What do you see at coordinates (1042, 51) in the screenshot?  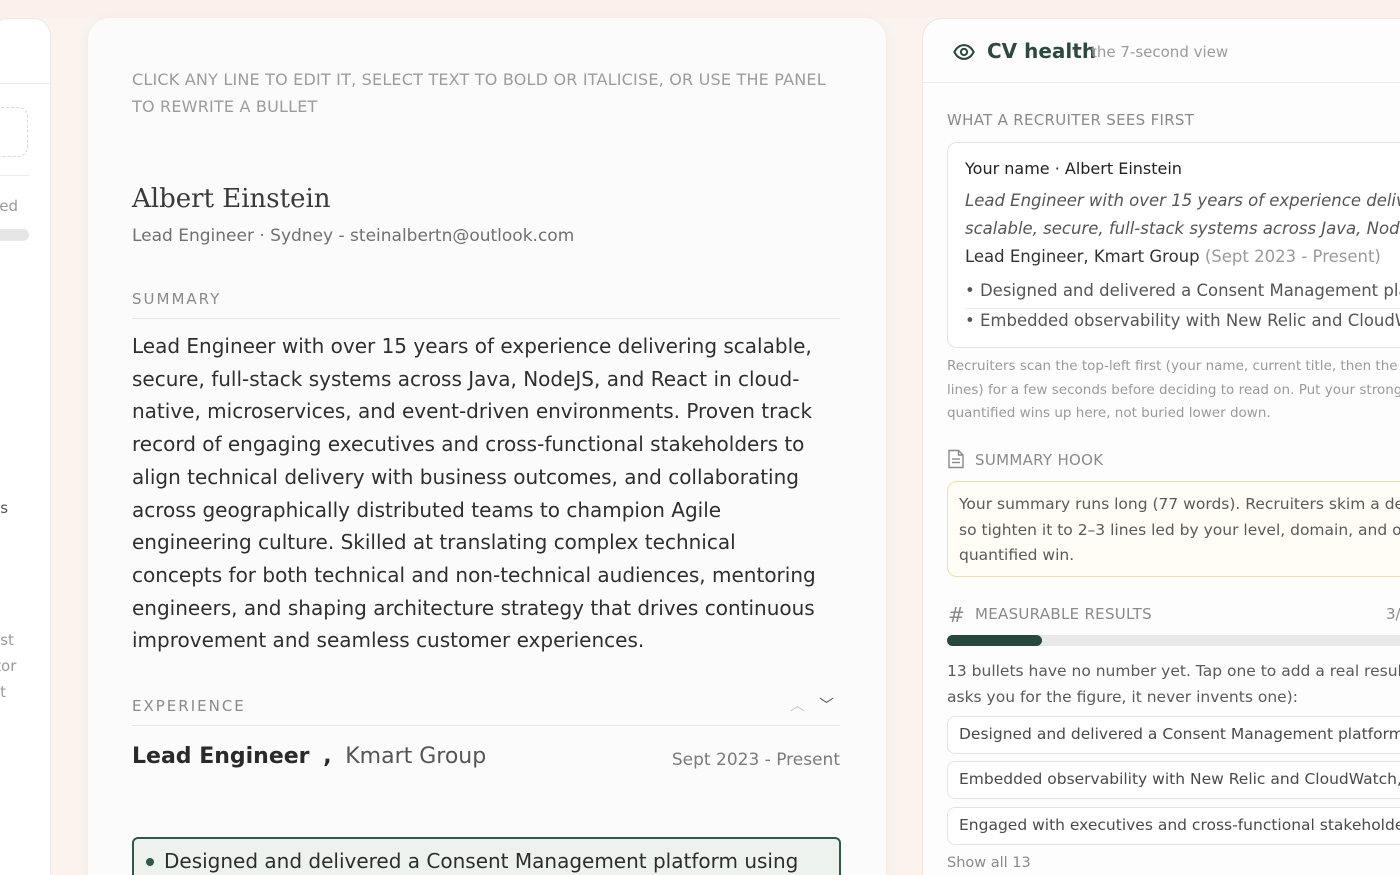 I see `cv-health-title: CV health` at bounding box center [1042, 51].